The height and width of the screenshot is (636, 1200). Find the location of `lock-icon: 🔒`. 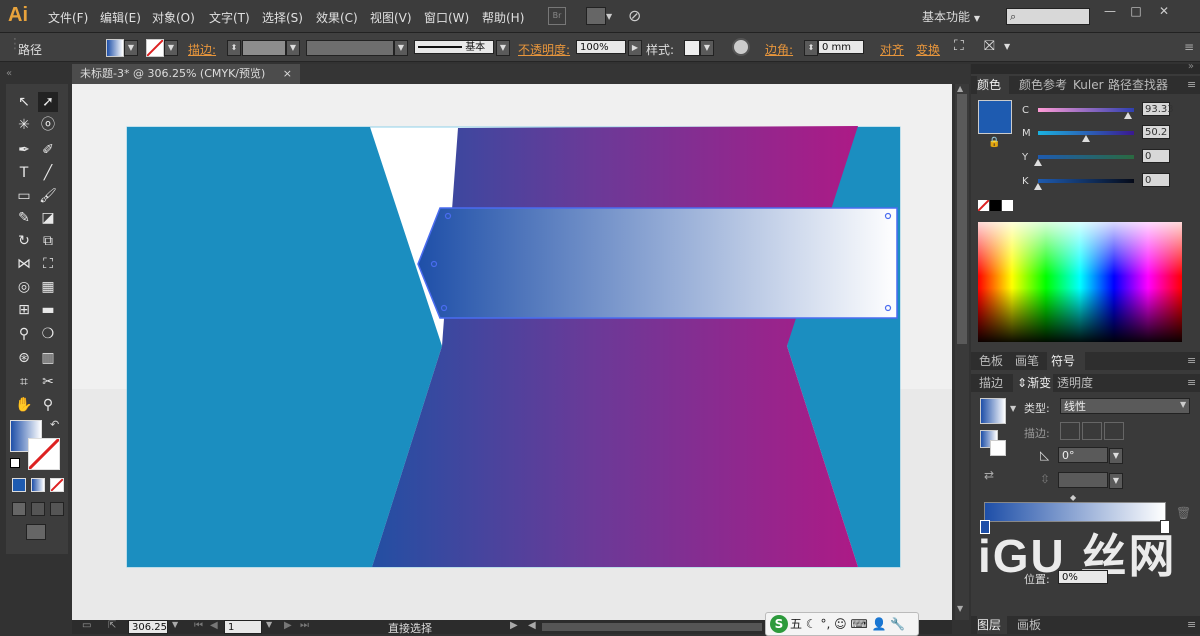

lock-icon: 🔒 is located at coordinates (994, 142).